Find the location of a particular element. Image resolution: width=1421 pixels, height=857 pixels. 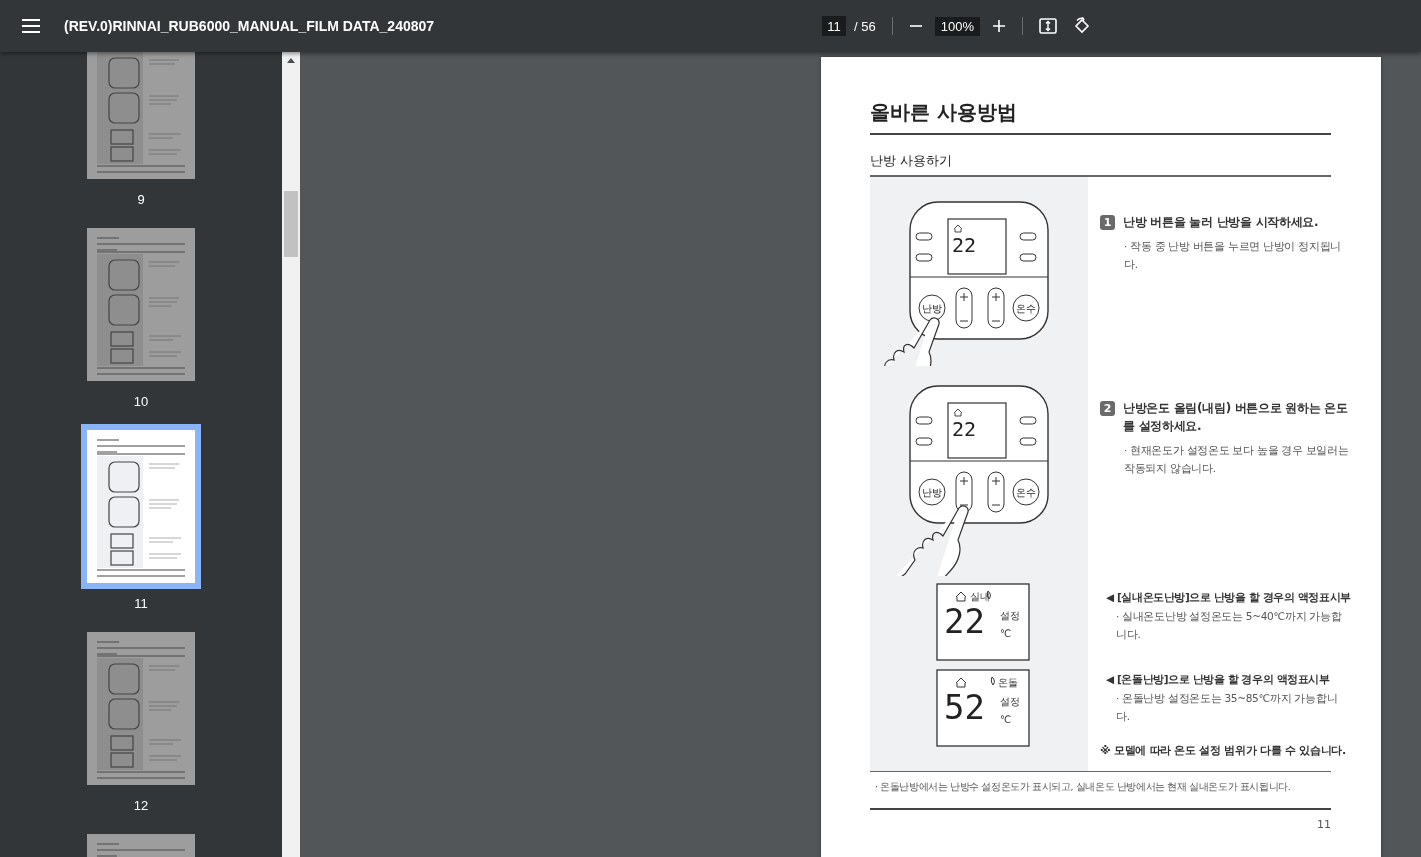

display-caption: ◀ [온돌난방]으로 난방을 할 경우의 액정표시부 is located at coordinates (1218, 679).